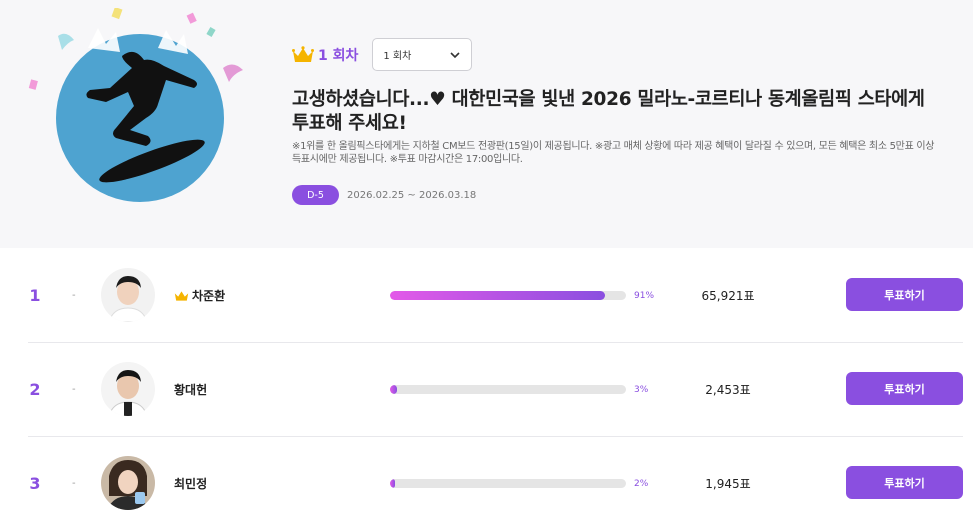 This screenshot has height=517, width=973. What do you see at coordinates (644, 295) in the screenshot?
I see `vote-percent: 91%` at bounding box center [644, 295].